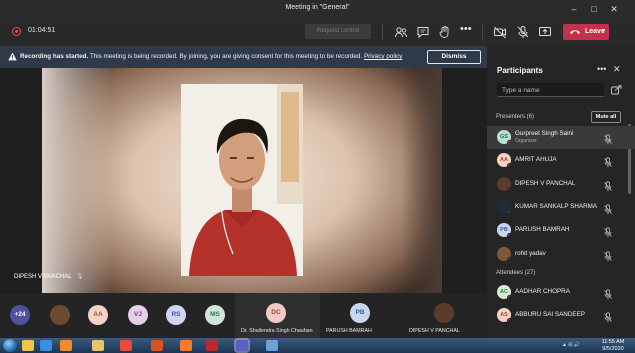 Image resolution: width=635 pixels, height=353 pixels. What do you see at coordinates (338, 31) in the screenshot?
I see `request-control-button: Request control` at bounding box center [338, 31].